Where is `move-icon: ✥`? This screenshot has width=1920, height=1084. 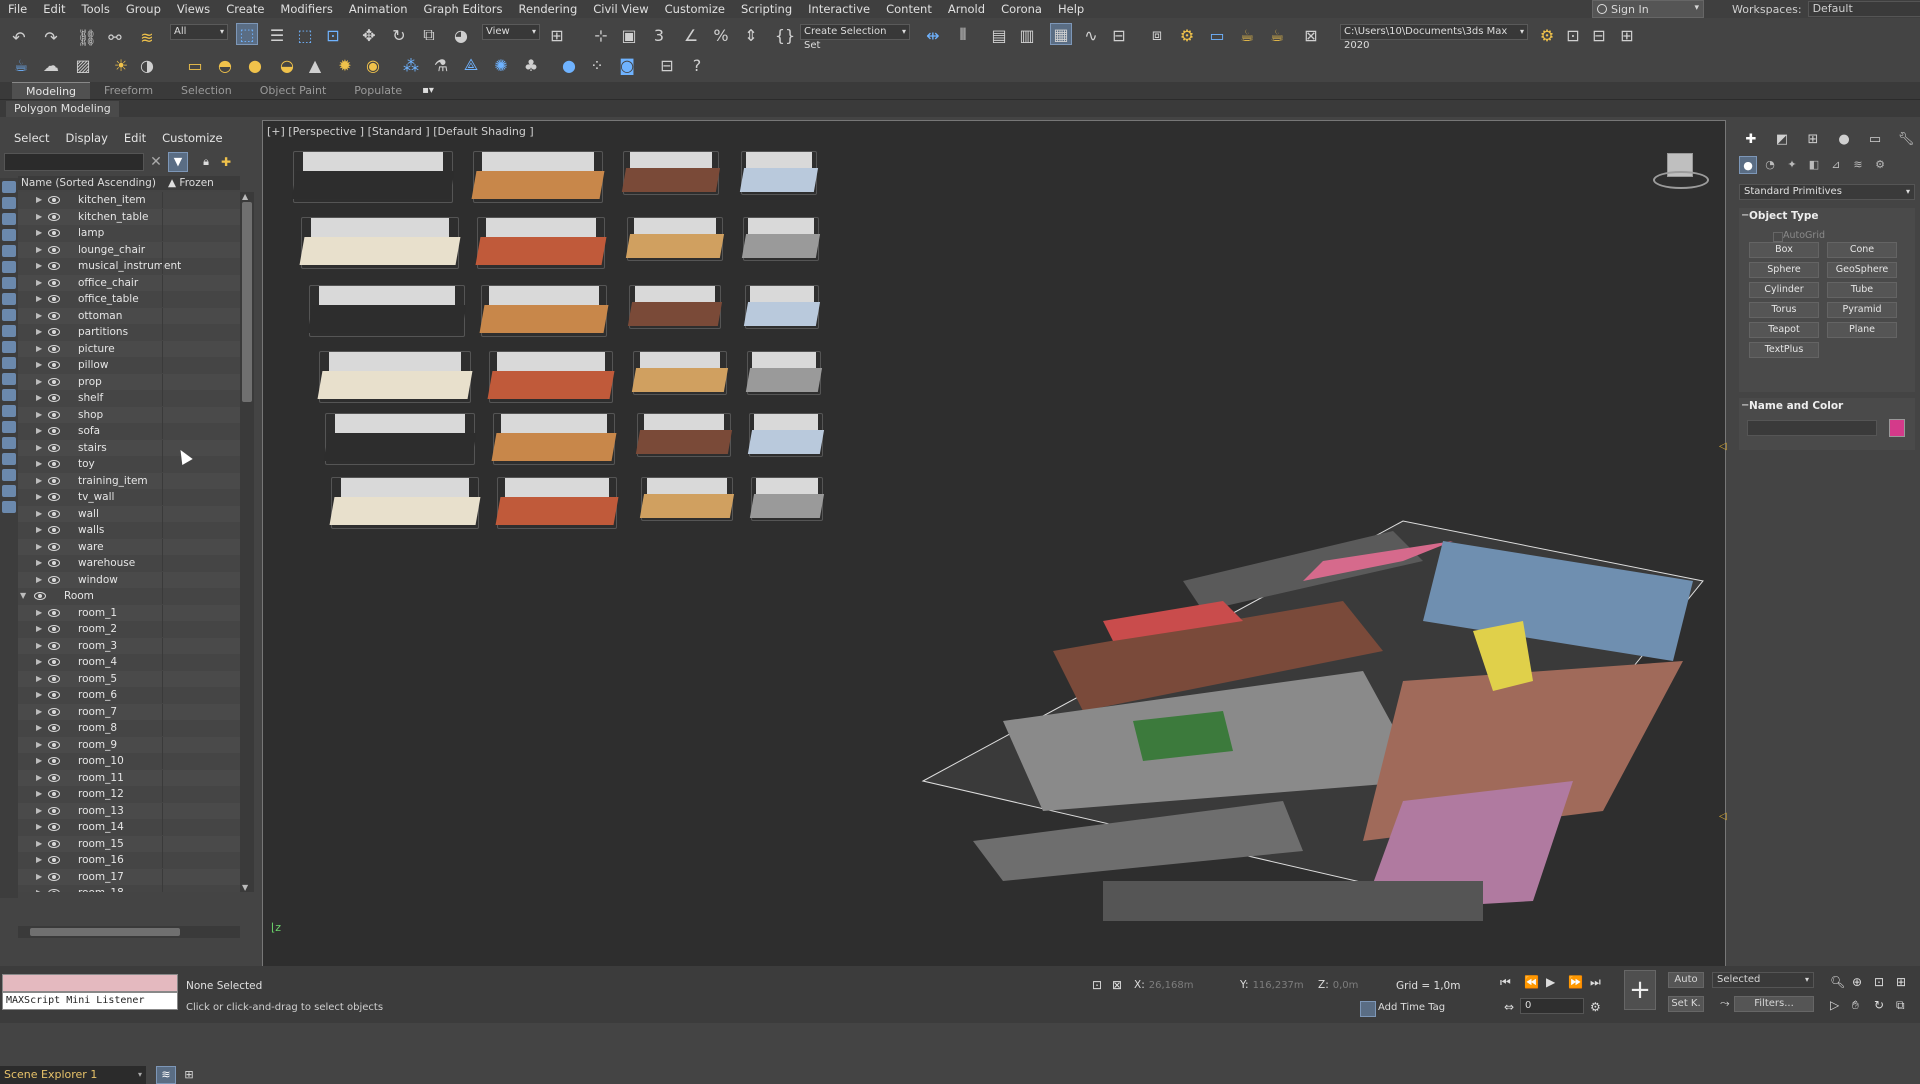
move-icon: ✥ is located at coordinates (369, 35).